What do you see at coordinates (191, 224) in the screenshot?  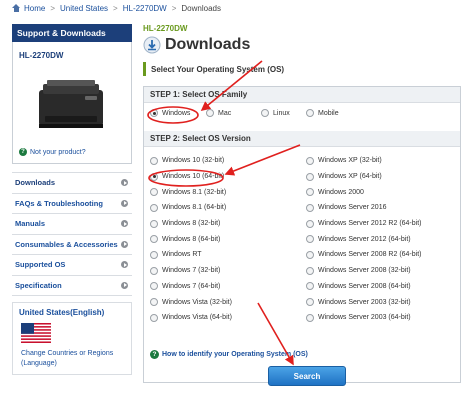 I see `os-version-option: Windows 8 (32-bit)` at bounding box center [191, 224].